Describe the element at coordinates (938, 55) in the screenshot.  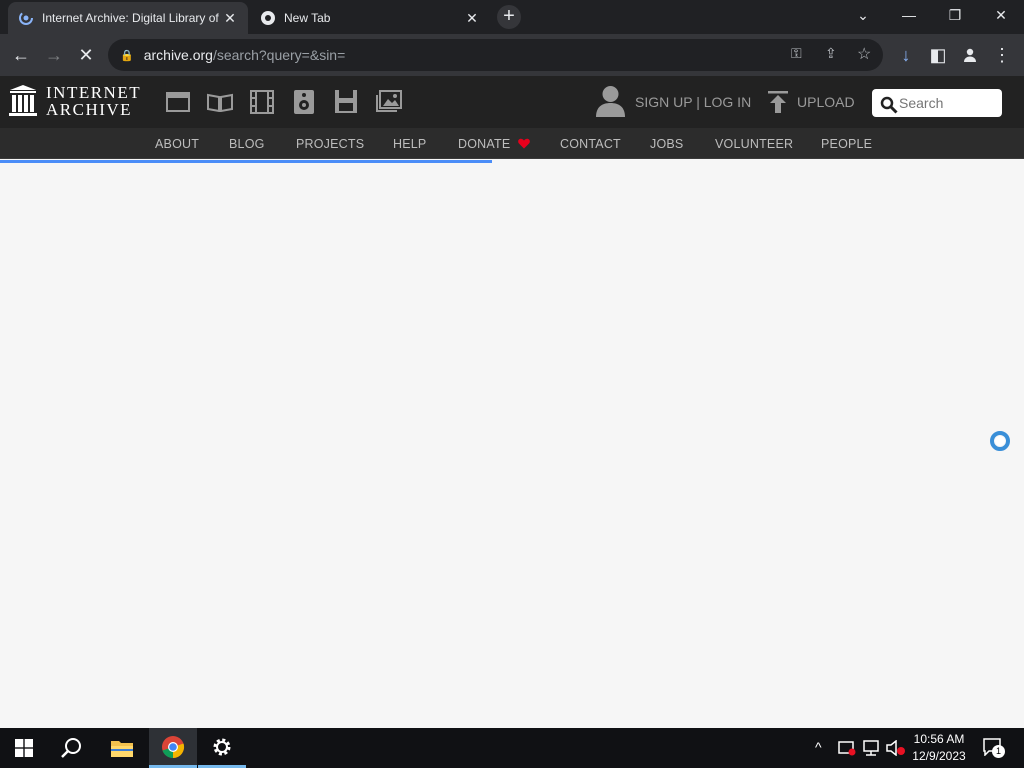
I see `side-panel-icon: ◧` at that location.